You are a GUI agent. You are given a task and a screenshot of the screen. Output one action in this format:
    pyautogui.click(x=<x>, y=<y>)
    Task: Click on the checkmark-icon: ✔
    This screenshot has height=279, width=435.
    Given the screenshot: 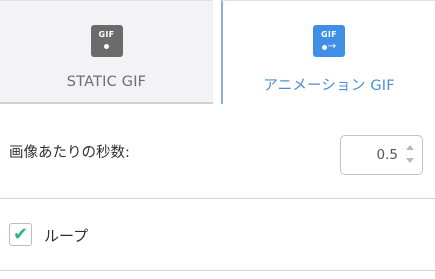 What is the action you would take?
    pyautogui.click(x=20, y=234)
    